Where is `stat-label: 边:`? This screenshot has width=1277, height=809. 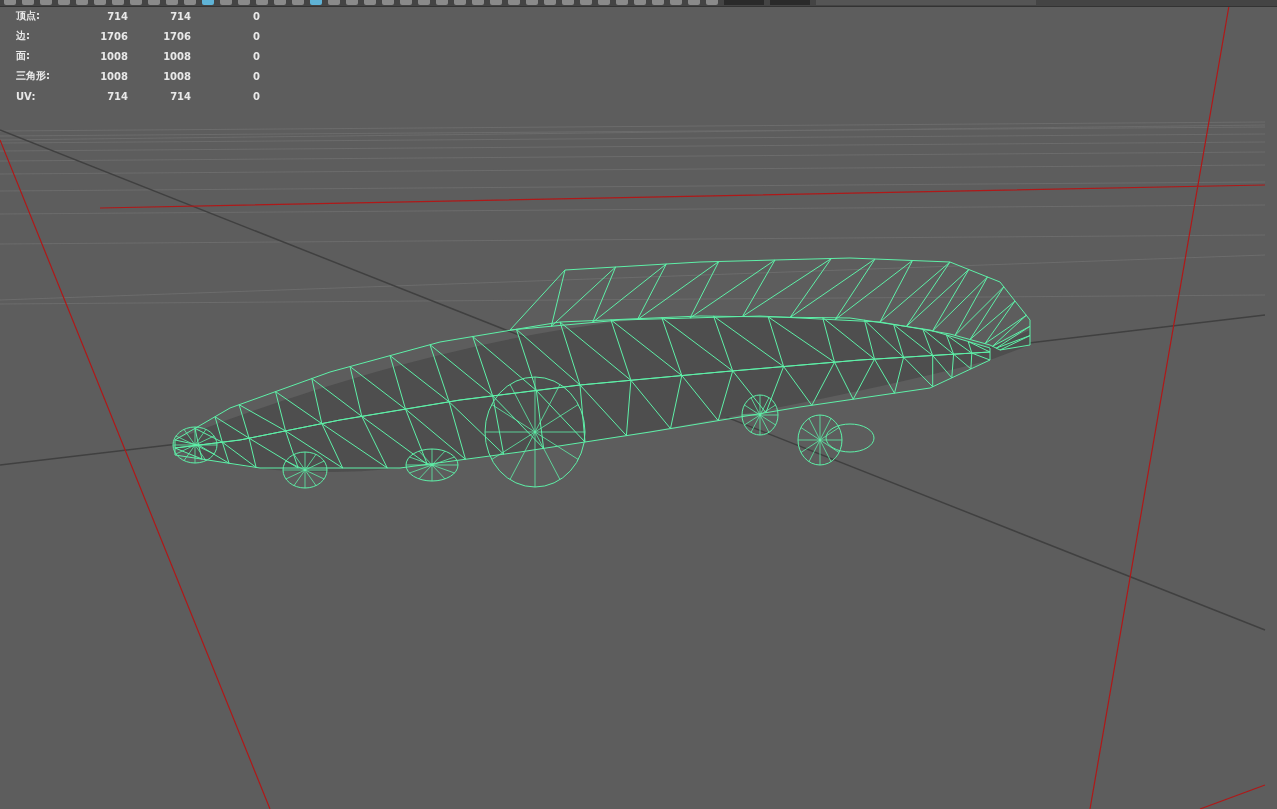 stat-label: 边: is located at coordinates (23, 36).